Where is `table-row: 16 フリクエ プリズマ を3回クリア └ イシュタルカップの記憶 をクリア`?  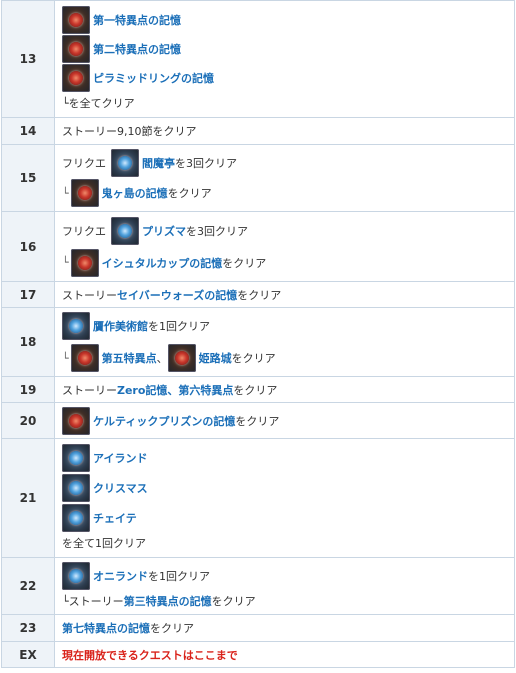 table-row: 16 フリクエ プリズマ を3回クリア └ イシュタルカップの記憶 をクリア is located at coordinates (258, 246).